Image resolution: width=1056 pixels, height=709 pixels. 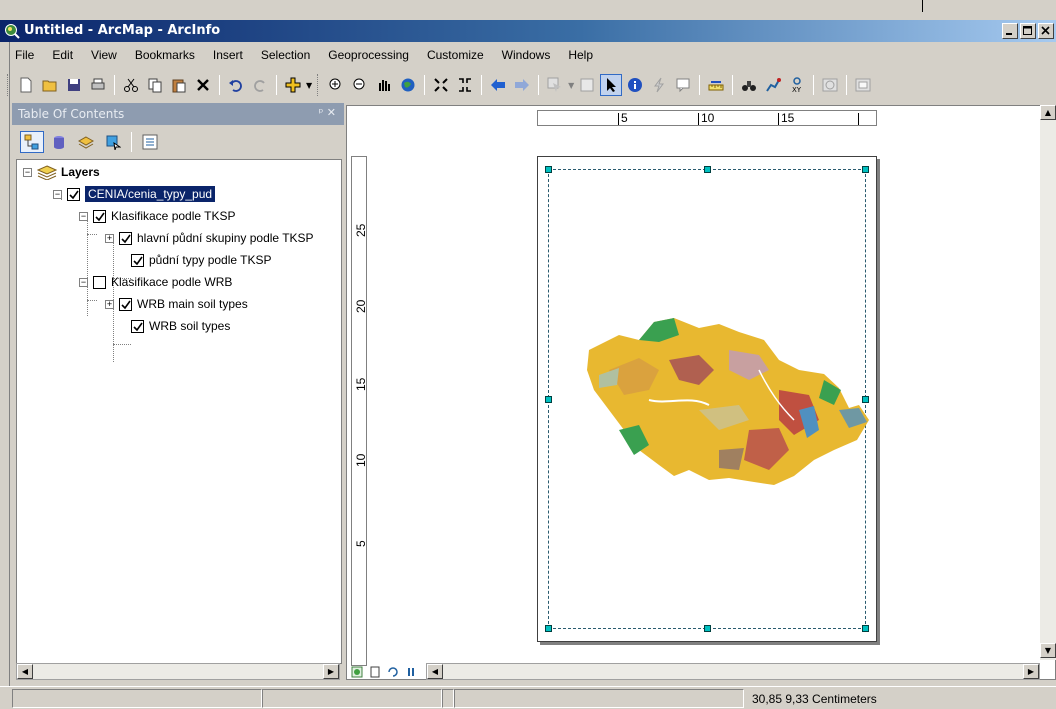 I want to click on delete-button, so click(x=203, y=85).